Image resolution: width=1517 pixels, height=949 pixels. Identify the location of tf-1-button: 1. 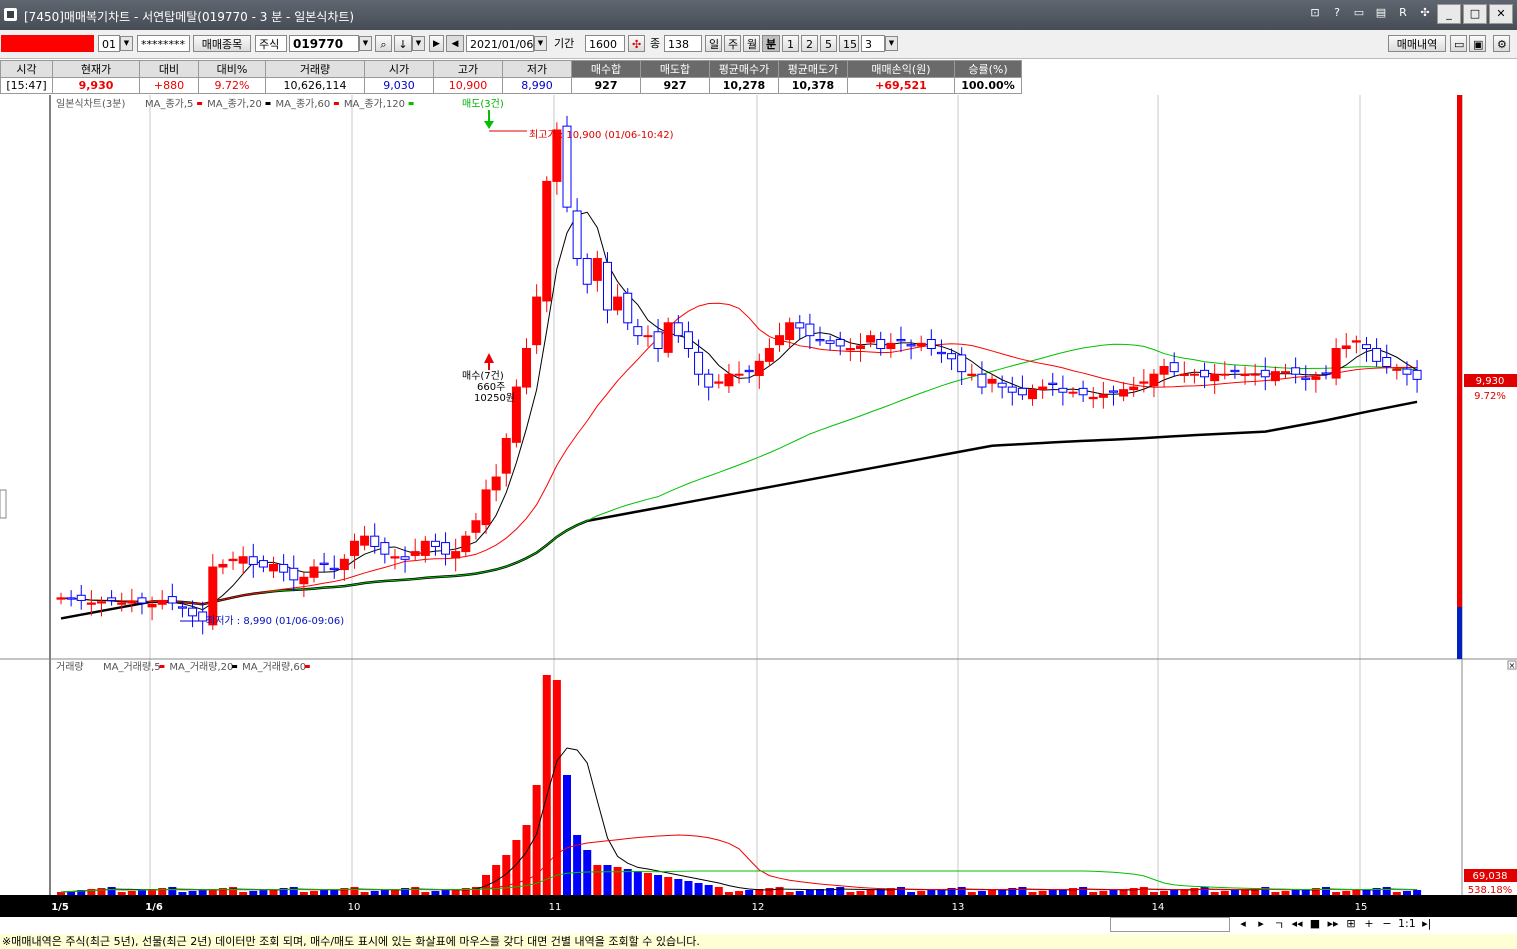
(790, 43).